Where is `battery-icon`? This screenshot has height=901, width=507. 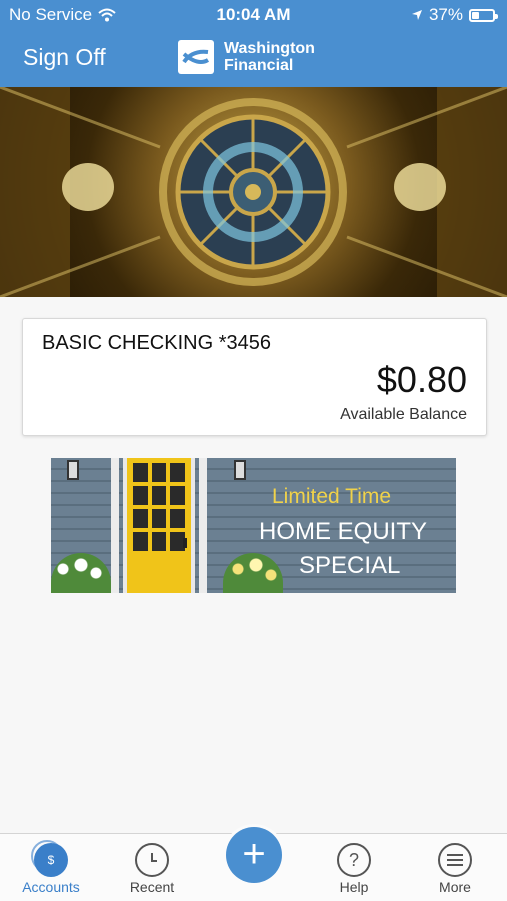 battery-icon is located at coordinates (483, 15).